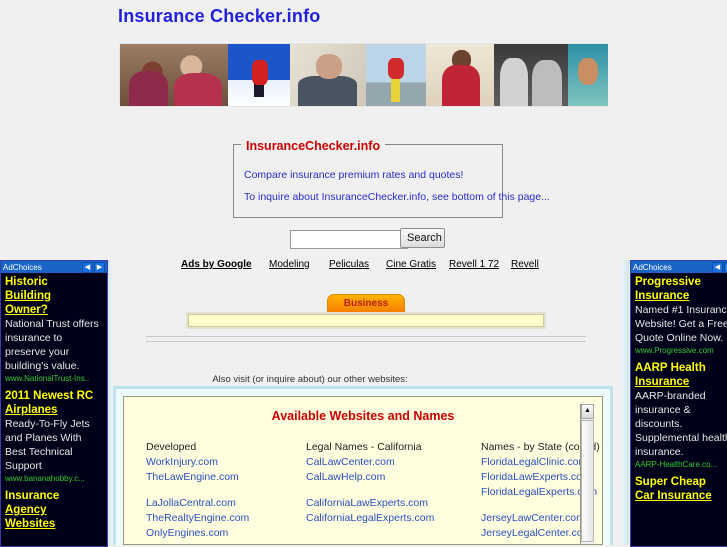 The width and height of the screenshot is (727, 547). Describe the element at coordinates (531, 75) in the screenshot. I see `bw-couple-photo` at that location.